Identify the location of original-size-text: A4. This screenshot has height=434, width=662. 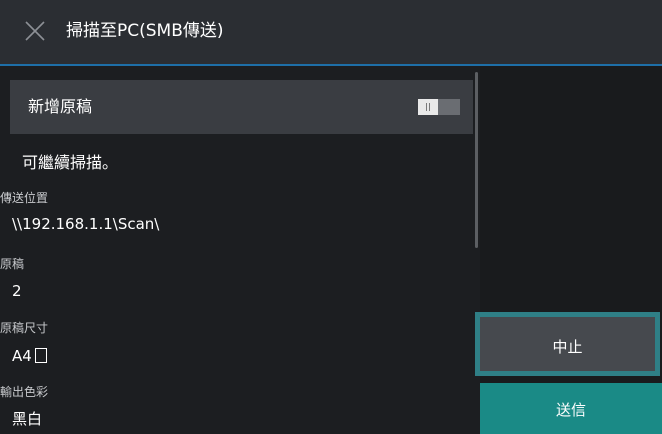
(22, 356).